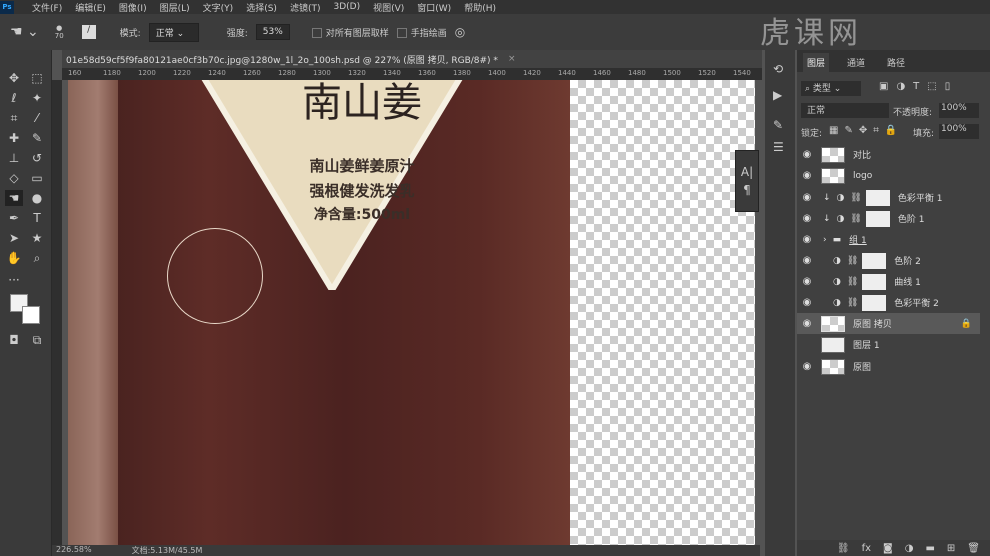  What do you see at coordinates (173, 32) in the screenshot?
I see `mode-select: 正常 ⌄` at bounding box center [173, 32].